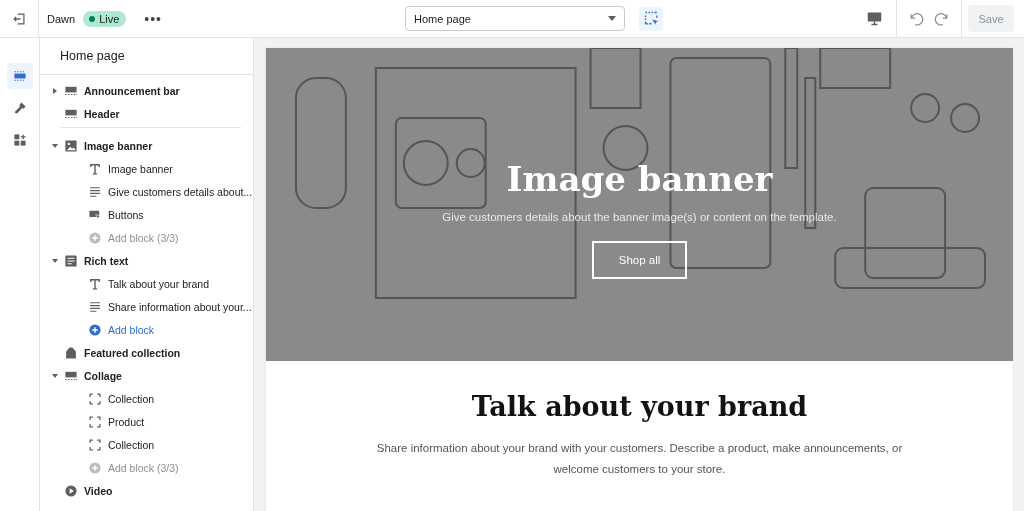  Describe the element at coordinates (146, 56) in the screenshot. I see `sidebar-title: Home page` at that location.